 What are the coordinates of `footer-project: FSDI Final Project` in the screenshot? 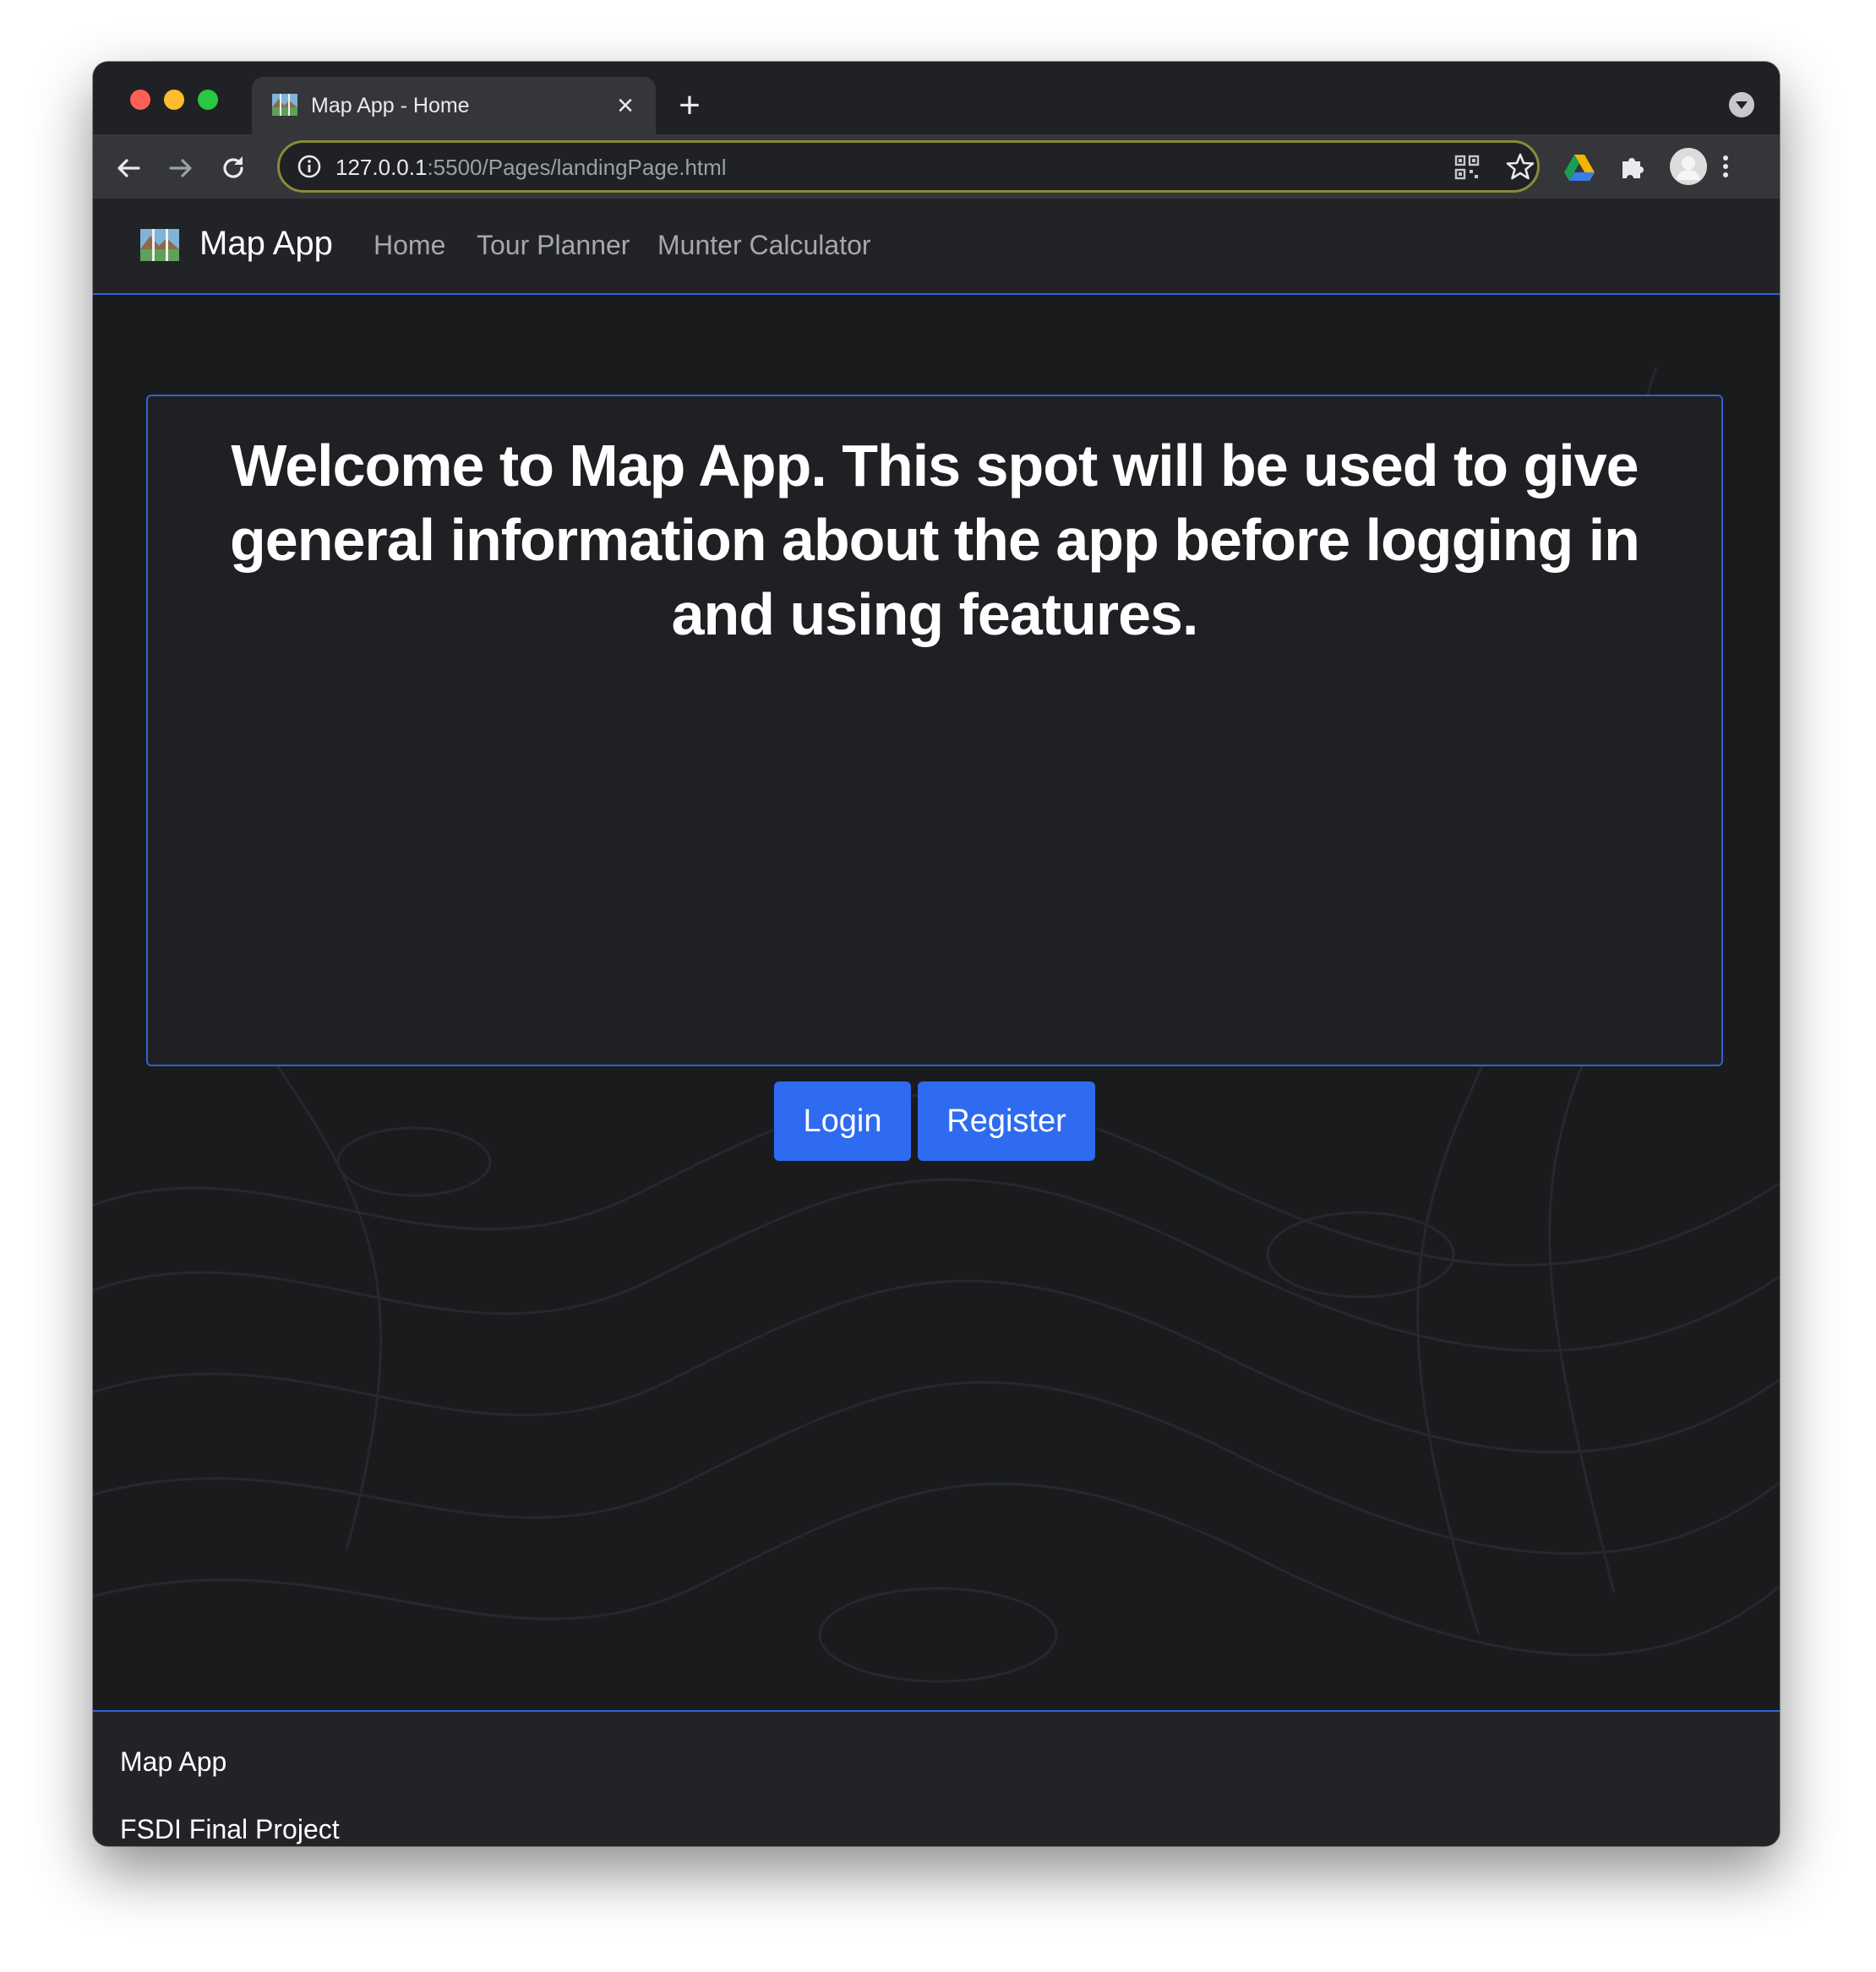 It's located at (230, 1829).